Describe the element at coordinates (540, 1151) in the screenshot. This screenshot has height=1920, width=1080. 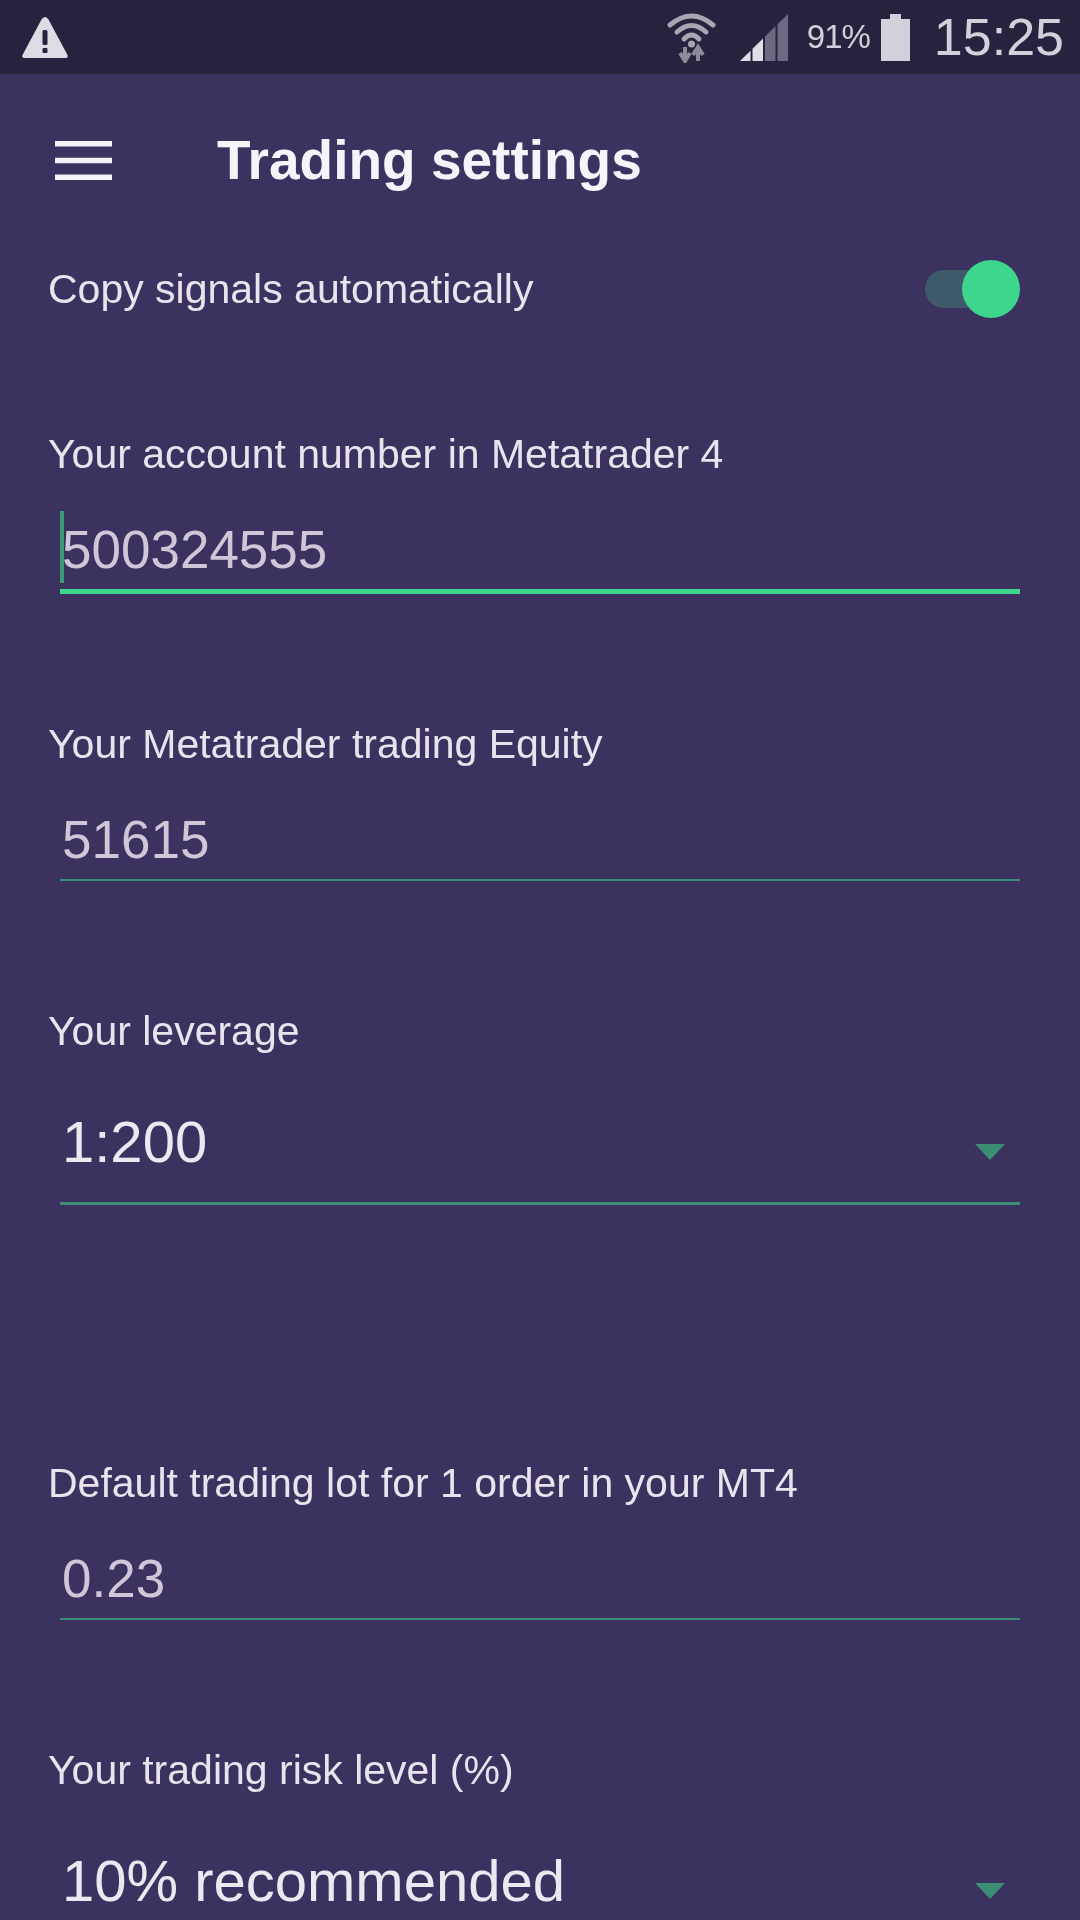
I see `dropdown: 1:200` at that location.